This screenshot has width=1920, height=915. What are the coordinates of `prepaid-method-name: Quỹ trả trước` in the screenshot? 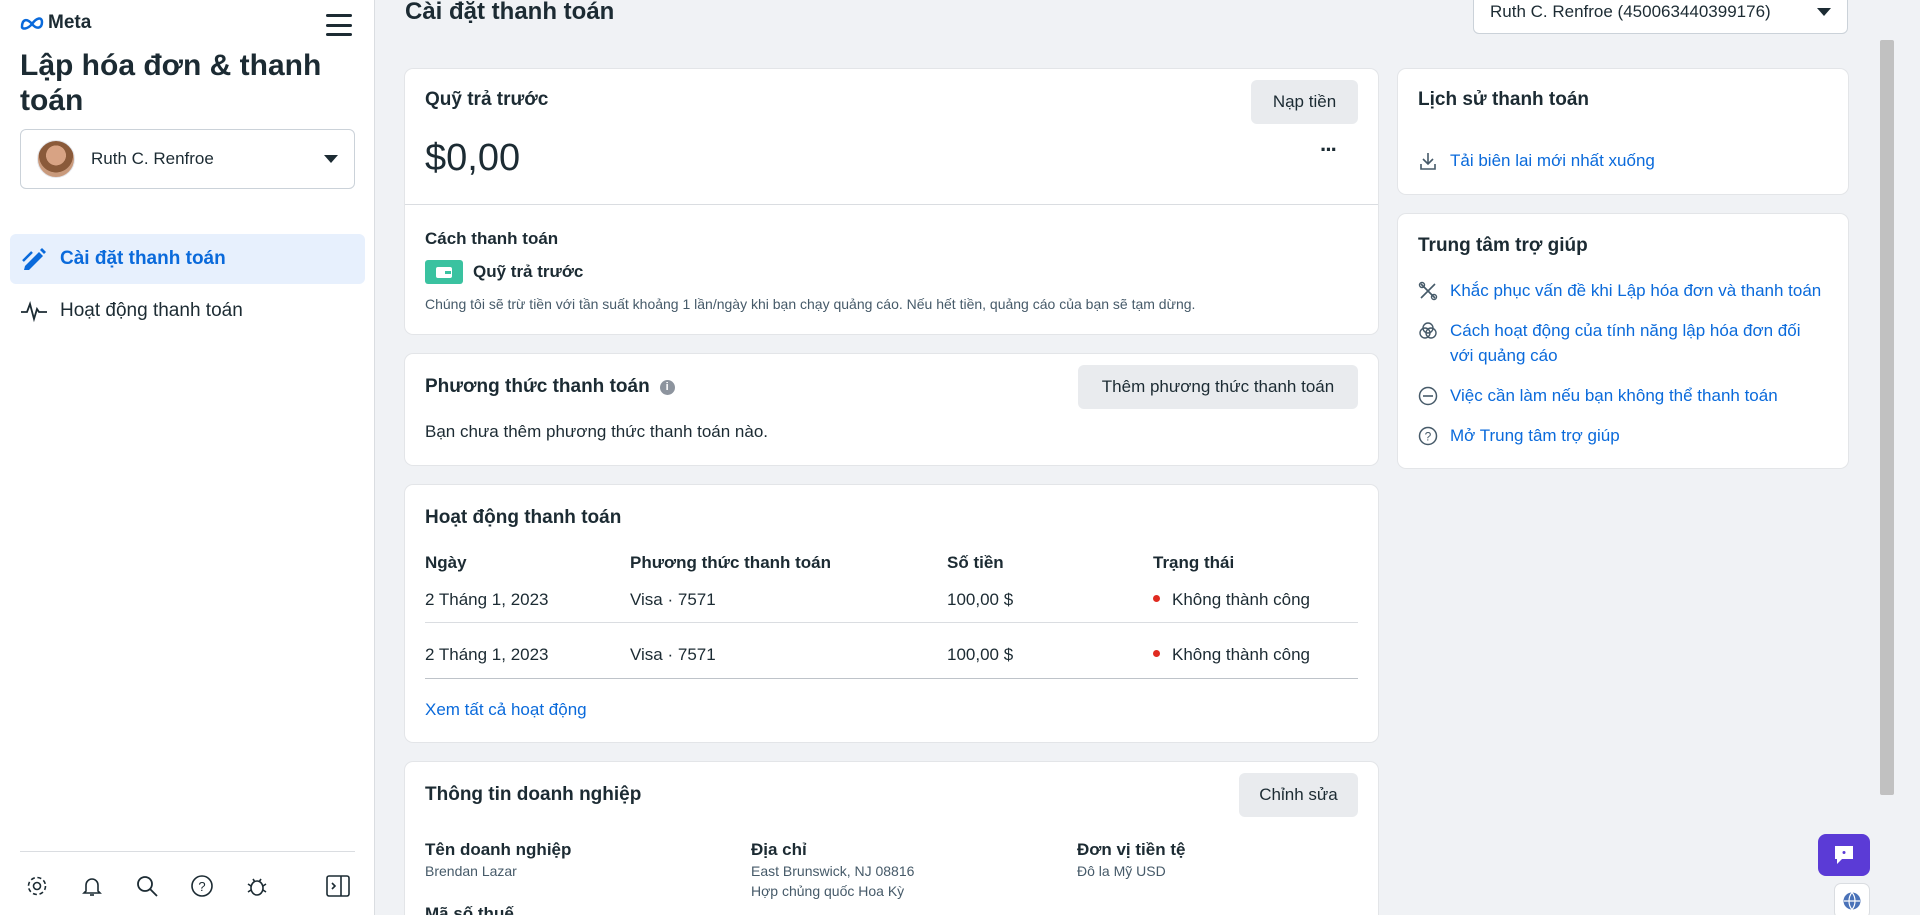 It's located at (528, 271).